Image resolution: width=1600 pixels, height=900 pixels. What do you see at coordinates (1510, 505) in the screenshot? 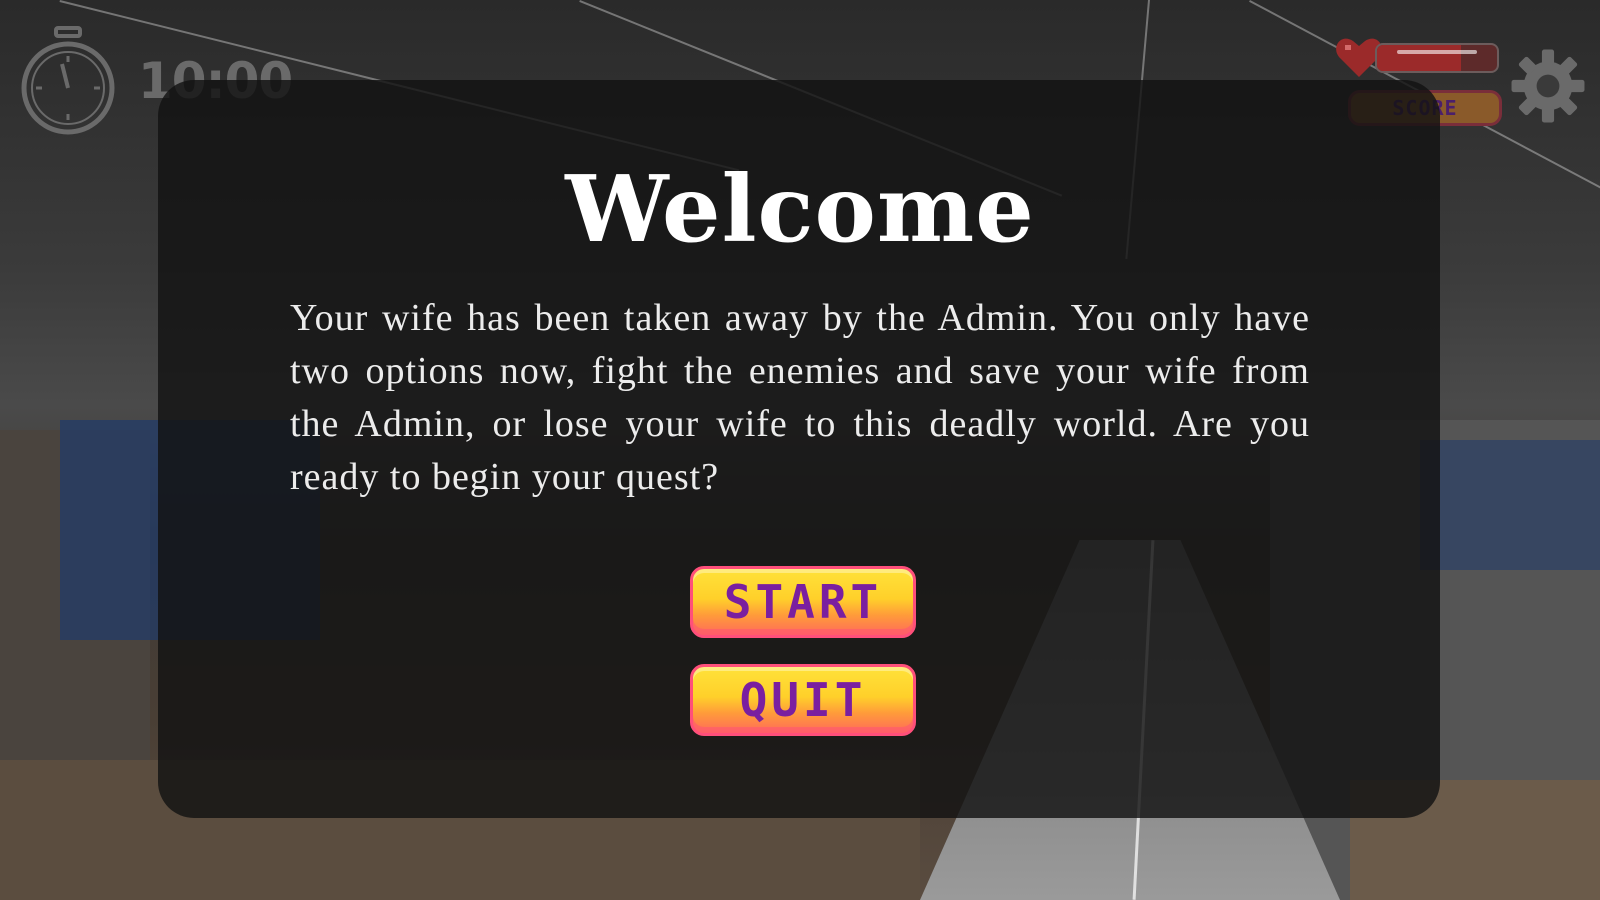
I see `background-block` at bounding box center [1510, 505].